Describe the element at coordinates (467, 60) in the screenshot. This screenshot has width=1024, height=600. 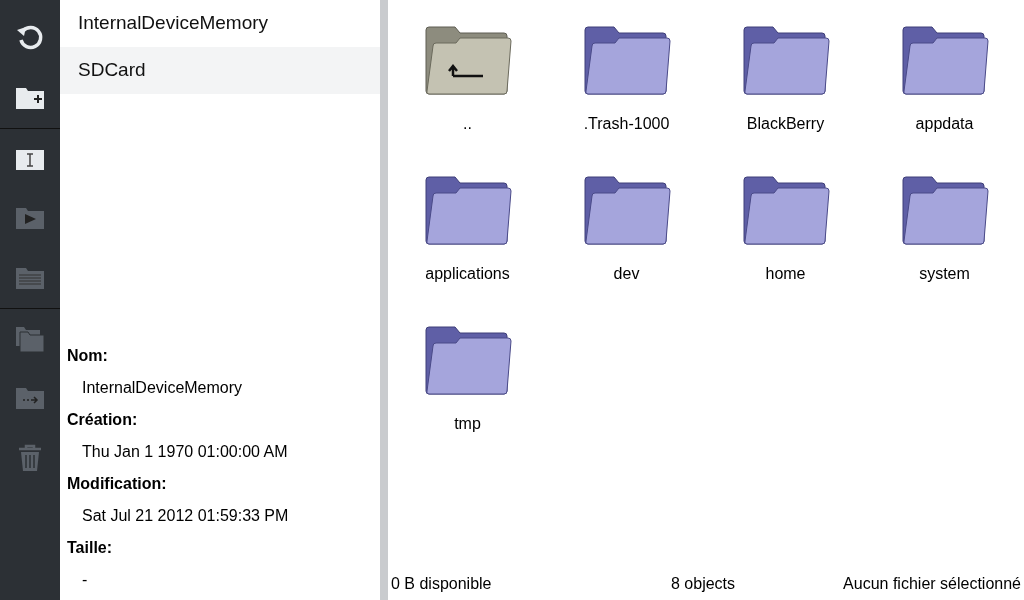
I see `parent-folder-icon` at that location.